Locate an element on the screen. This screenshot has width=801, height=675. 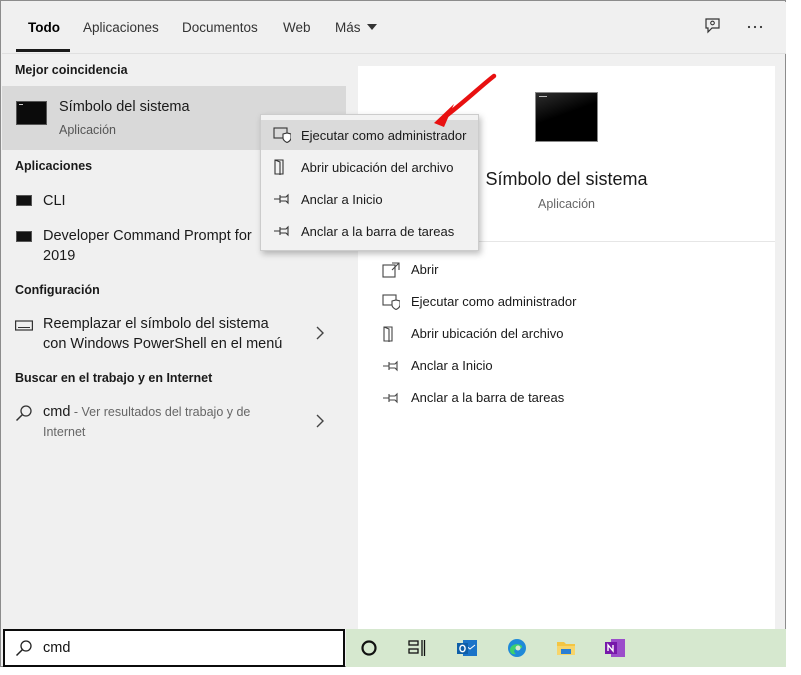
section-settings: Configuración is located at coordinates (57, 290).